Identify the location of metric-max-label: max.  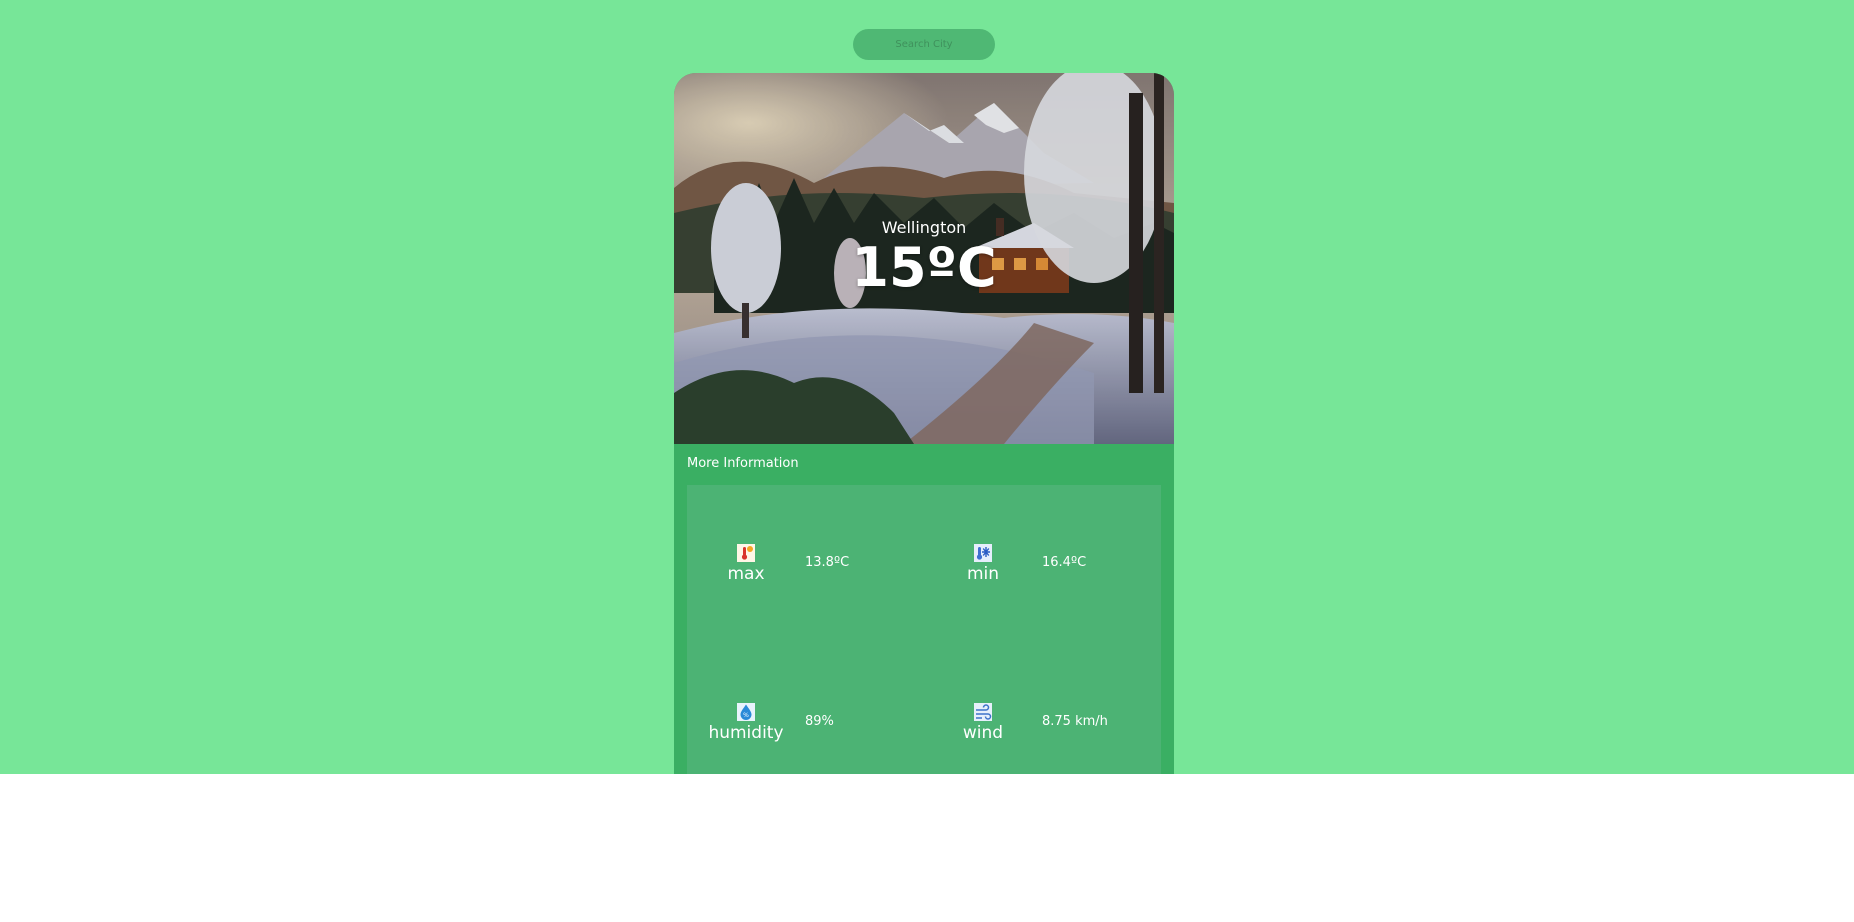
(746, 574).